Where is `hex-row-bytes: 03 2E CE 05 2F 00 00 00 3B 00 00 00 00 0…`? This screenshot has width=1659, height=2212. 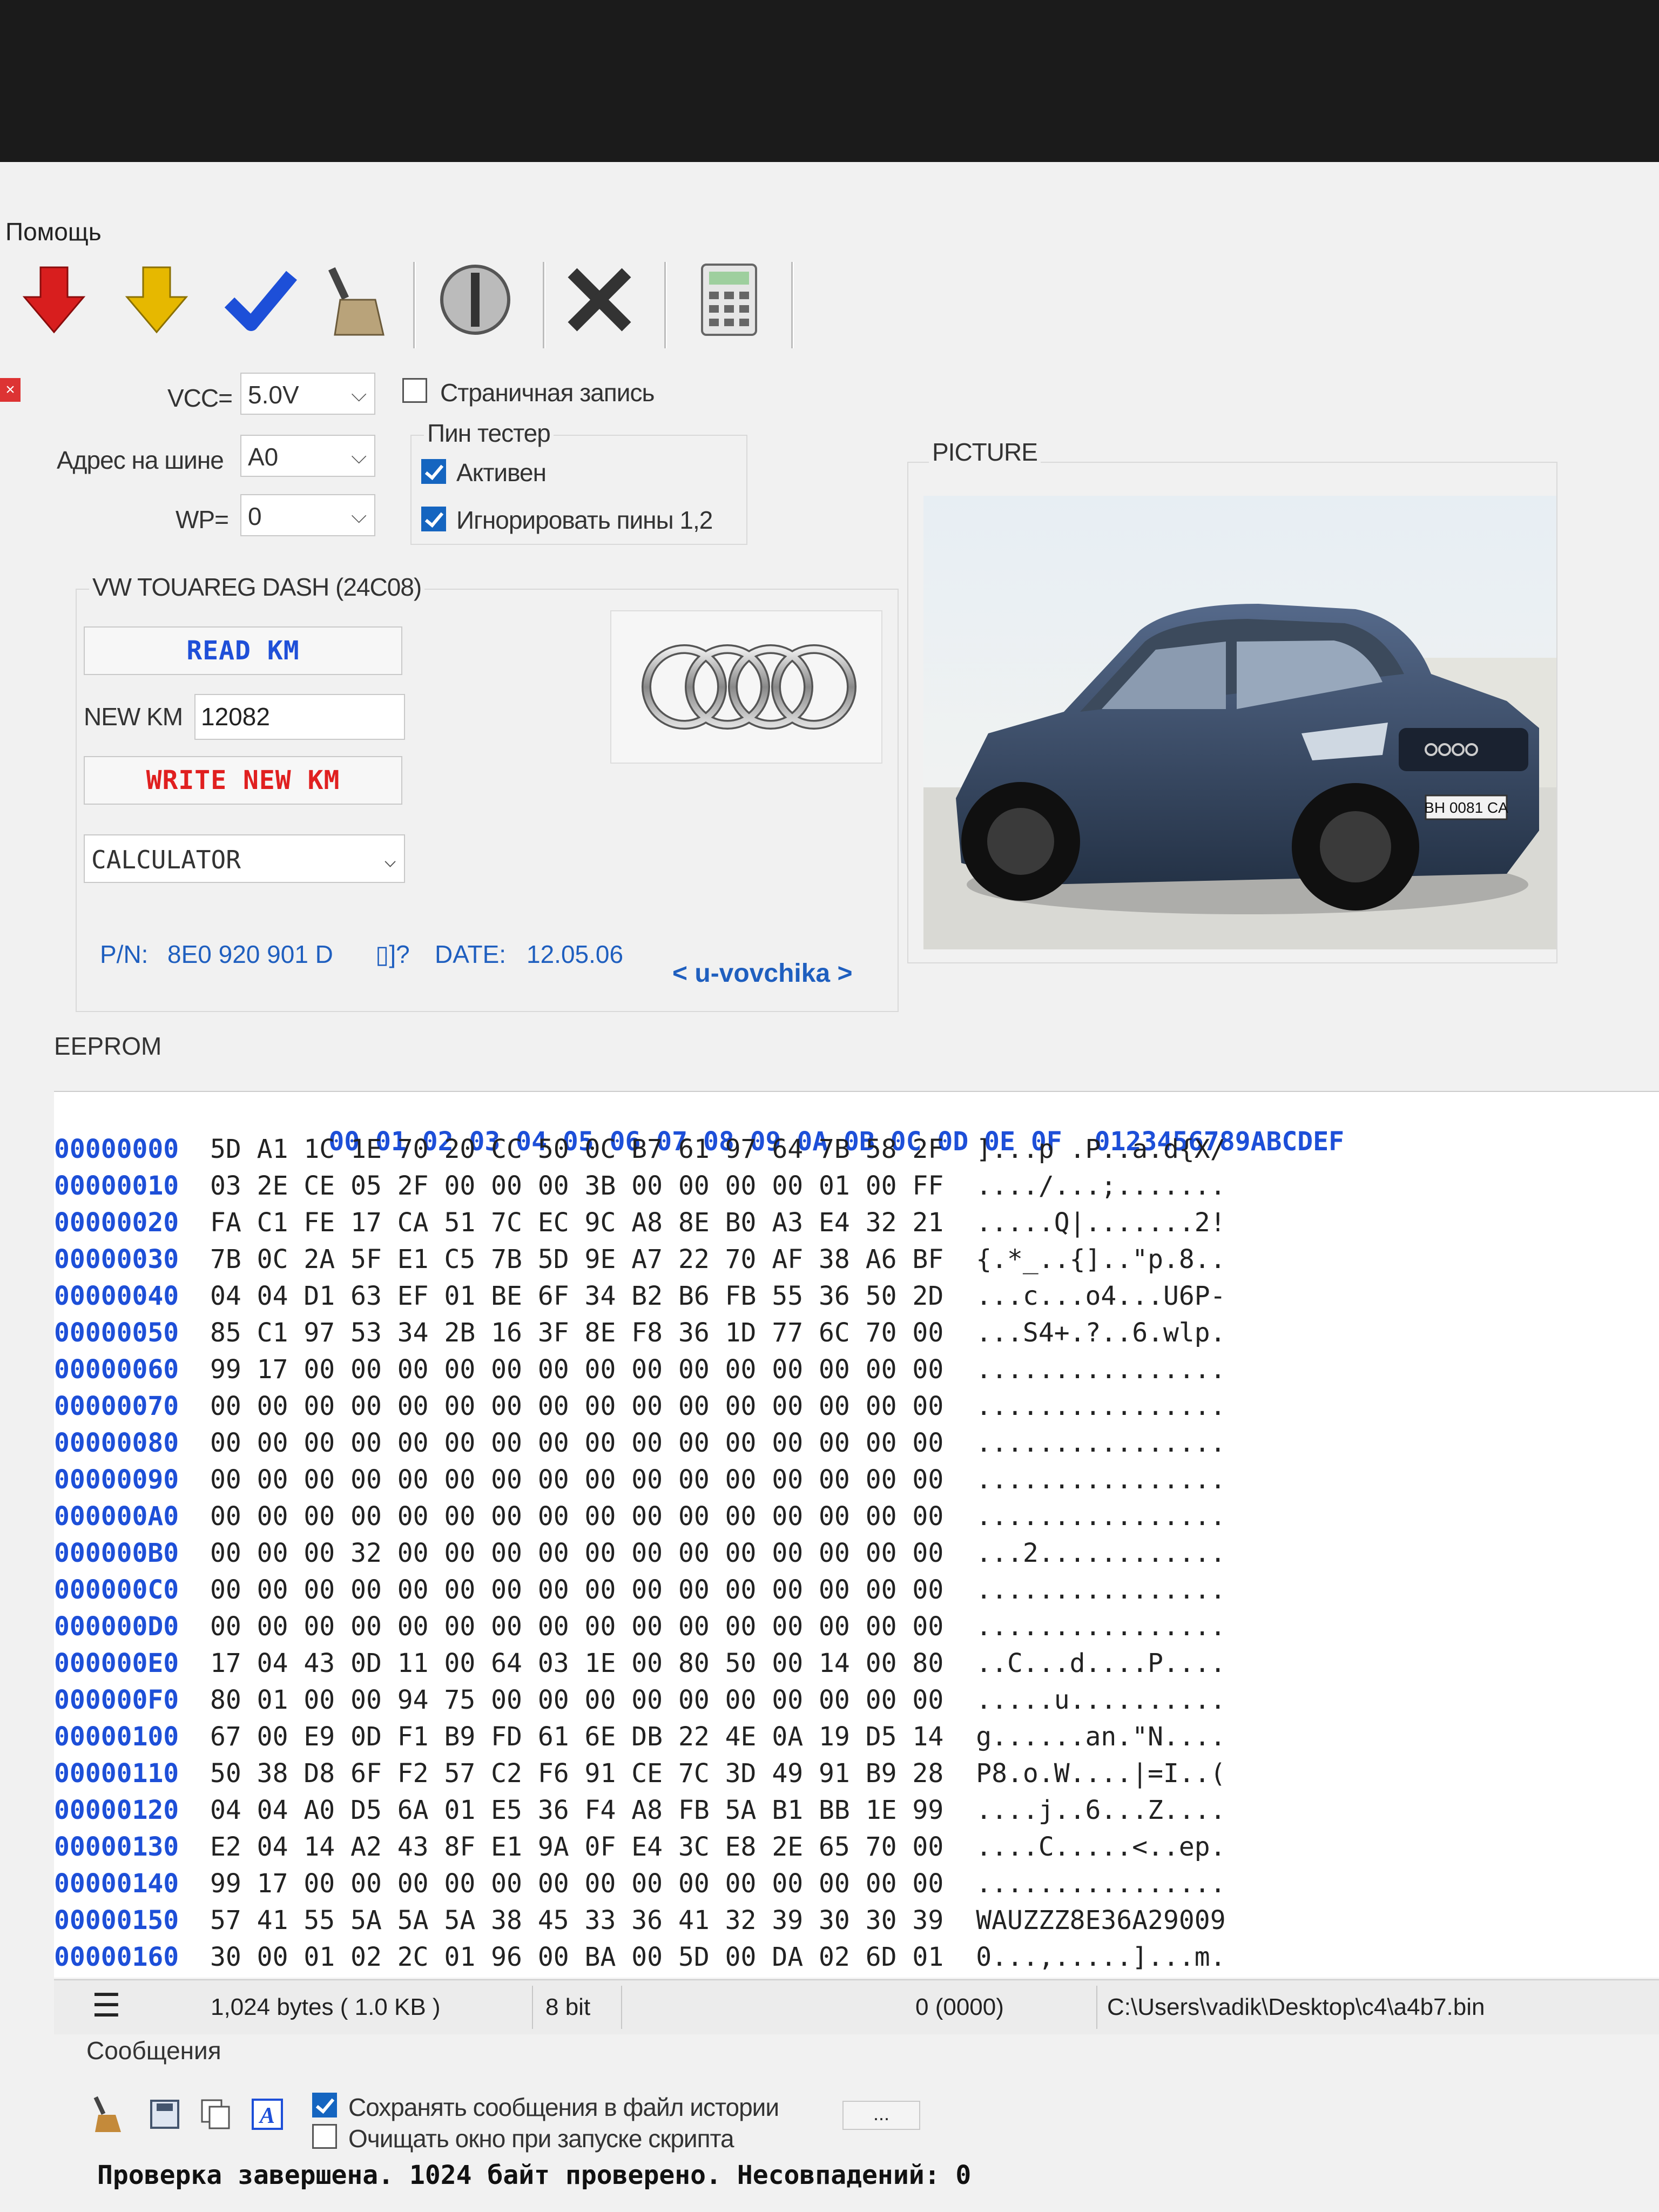 hex-row-bytes: 03 2E CE 05 2F 00 00 00 3B 00 00 00 00 0… is located at coordinates (576, 1186).